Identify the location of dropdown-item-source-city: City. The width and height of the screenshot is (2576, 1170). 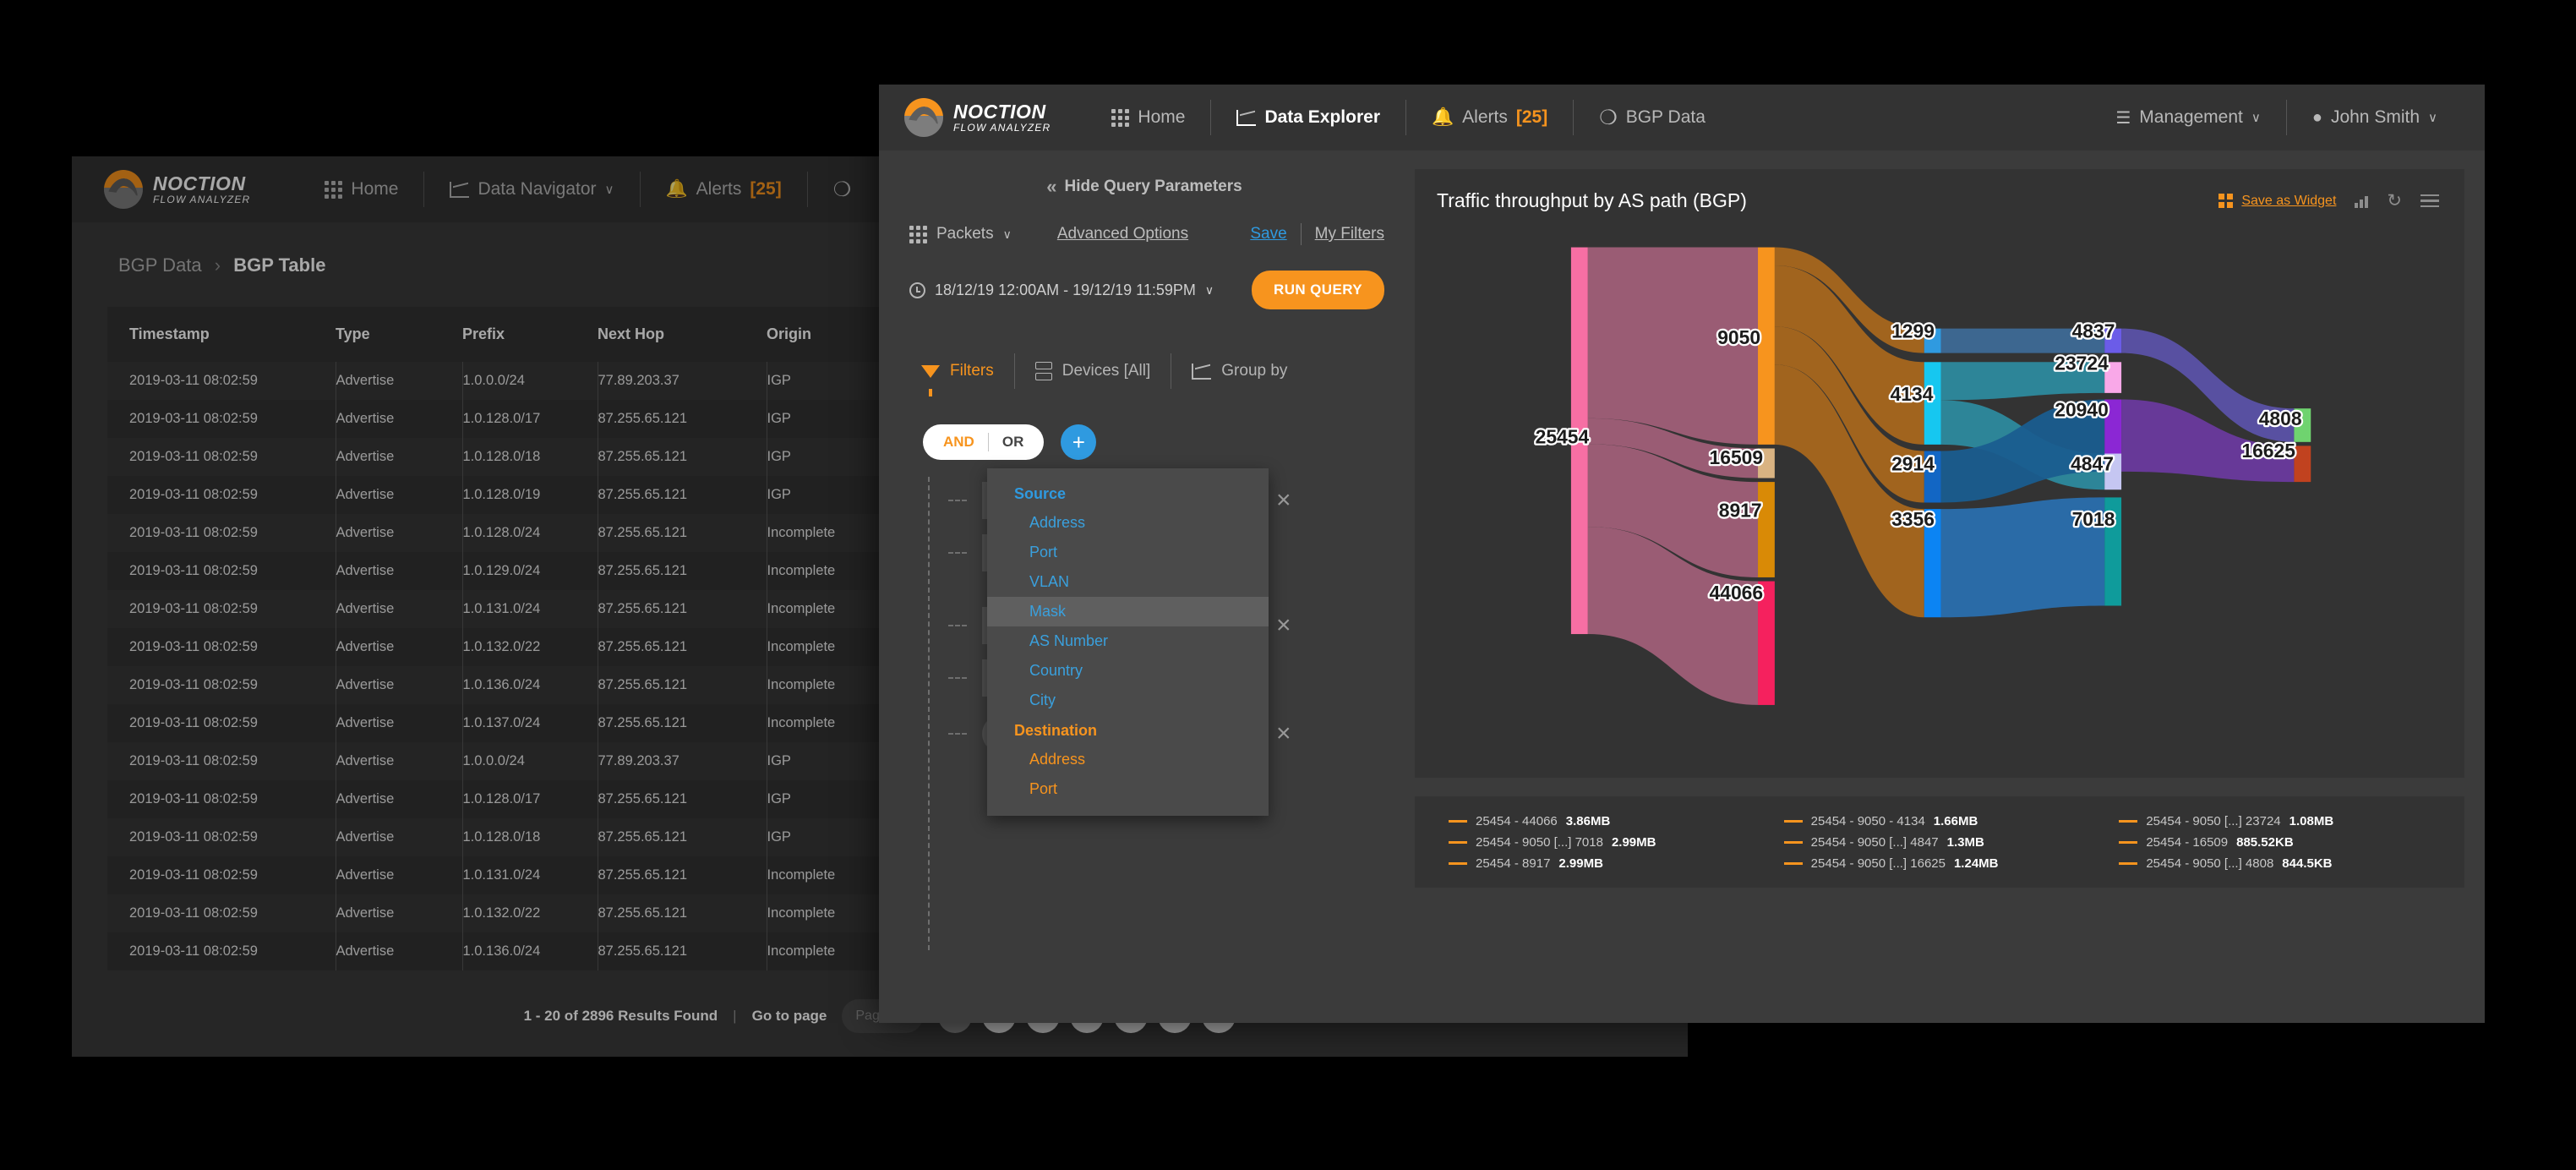
(1128, 700).